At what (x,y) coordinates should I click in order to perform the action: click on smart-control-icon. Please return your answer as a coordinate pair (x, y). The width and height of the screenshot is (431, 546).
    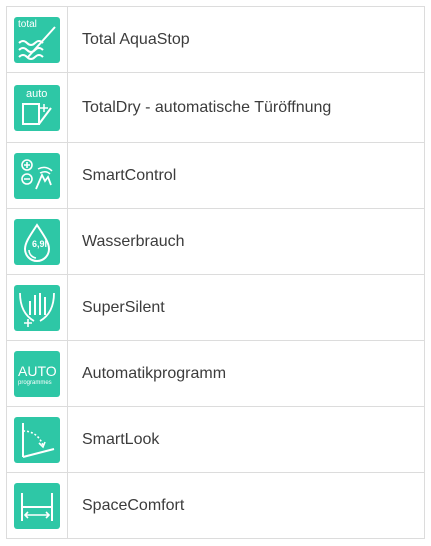
    Looking at the image, I should click on (37, 175).